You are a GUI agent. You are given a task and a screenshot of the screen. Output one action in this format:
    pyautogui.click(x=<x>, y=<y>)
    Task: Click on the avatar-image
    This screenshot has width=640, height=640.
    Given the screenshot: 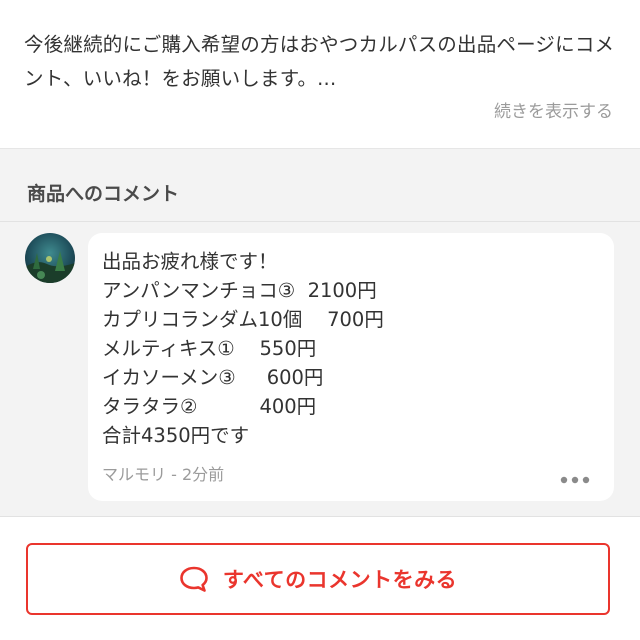 What is the action you would take?
    pyautogui.click(x=50, y=258)
    